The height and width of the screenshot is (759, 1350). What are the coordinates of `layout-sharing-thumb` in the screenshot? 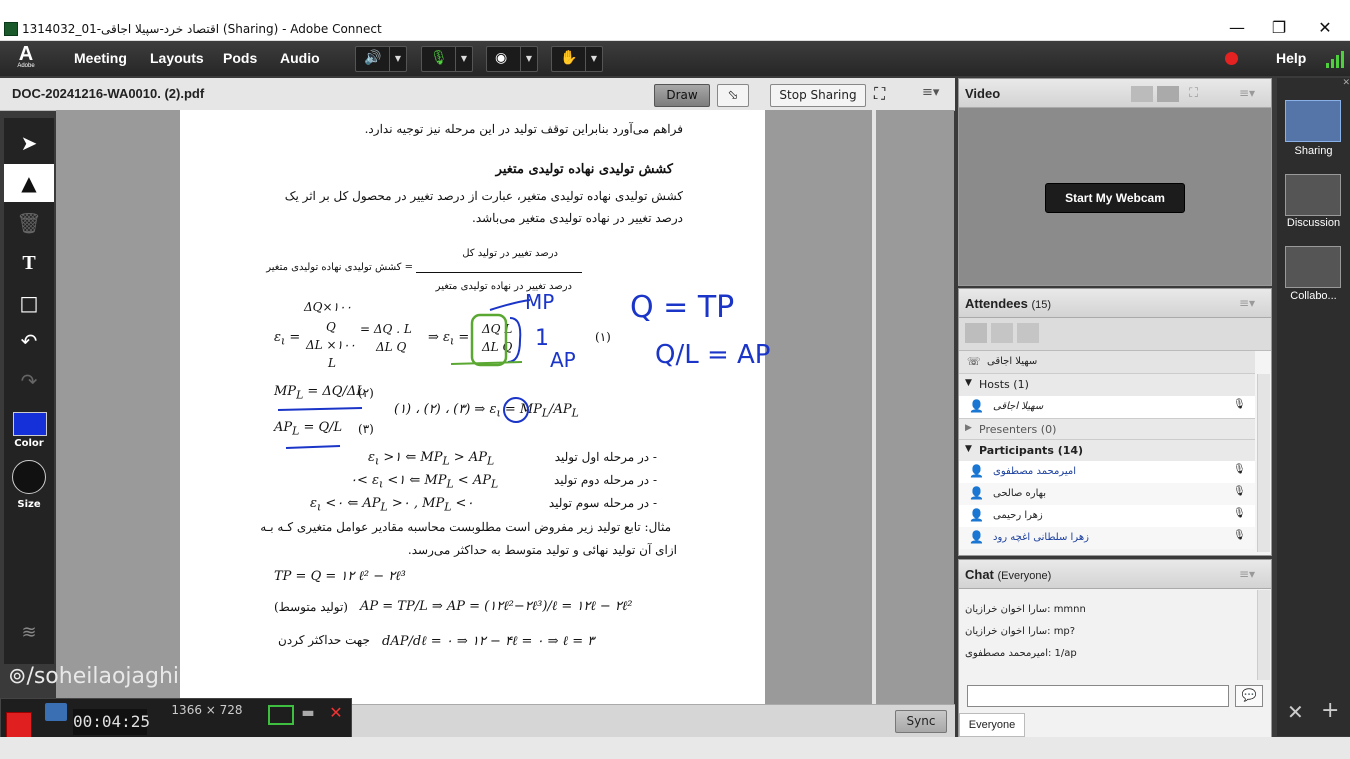 It's located at (1313, 121).